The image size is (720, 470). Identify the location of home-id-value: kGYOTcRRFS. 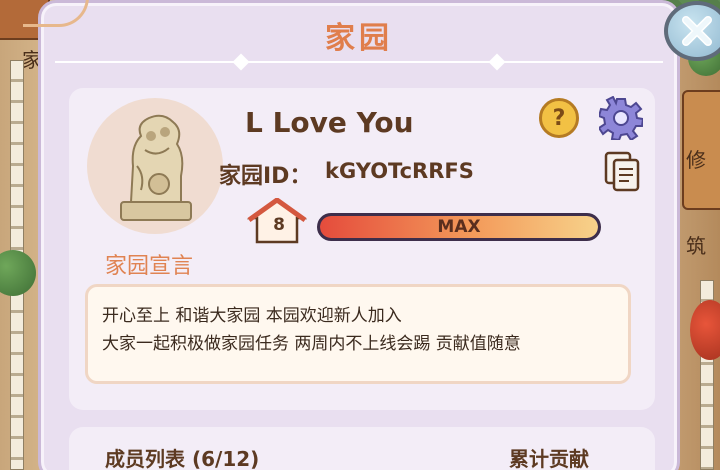
(399, 171).